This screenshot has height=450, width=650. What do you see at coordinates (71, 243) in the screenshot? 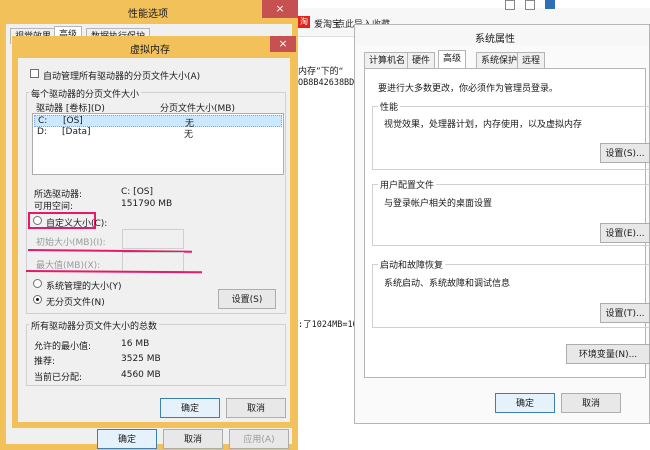
I see `initial-size-label: 初始大小(MB)(I):` at bounding box center [71, 243].